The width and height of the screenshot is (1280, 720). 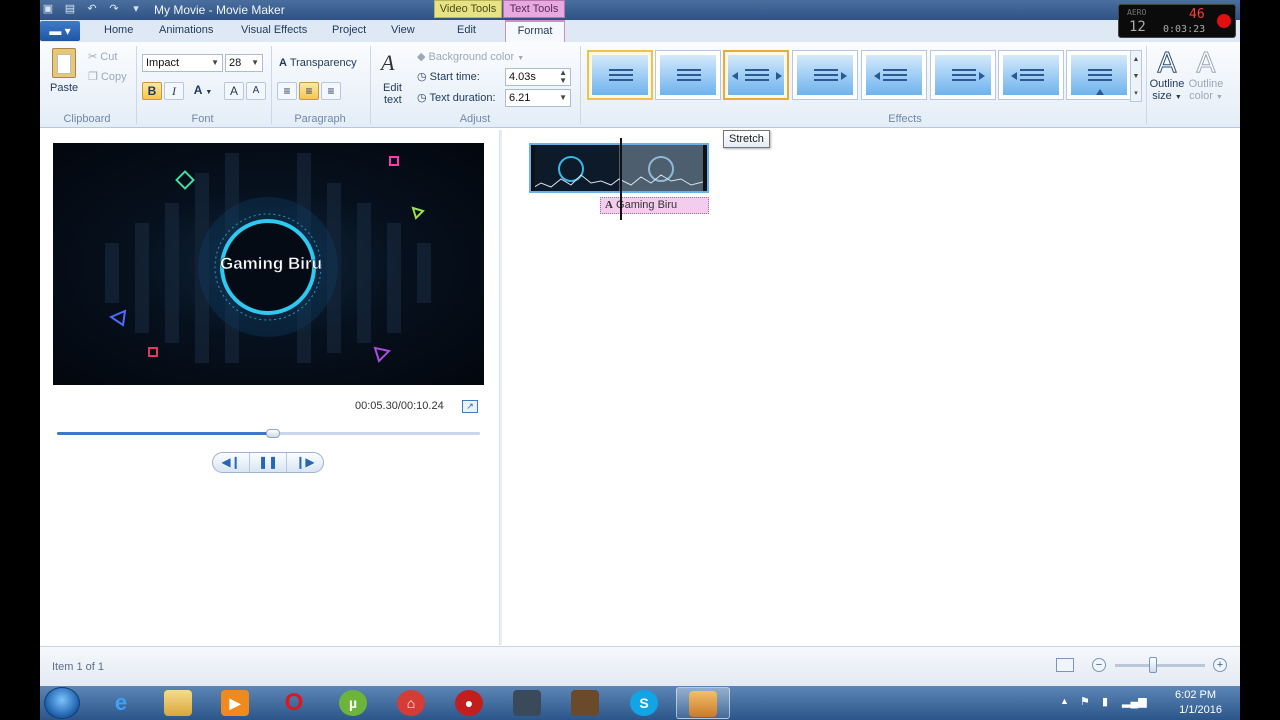 I want to click on green-diamond-shape, so click(x=185, y=180).